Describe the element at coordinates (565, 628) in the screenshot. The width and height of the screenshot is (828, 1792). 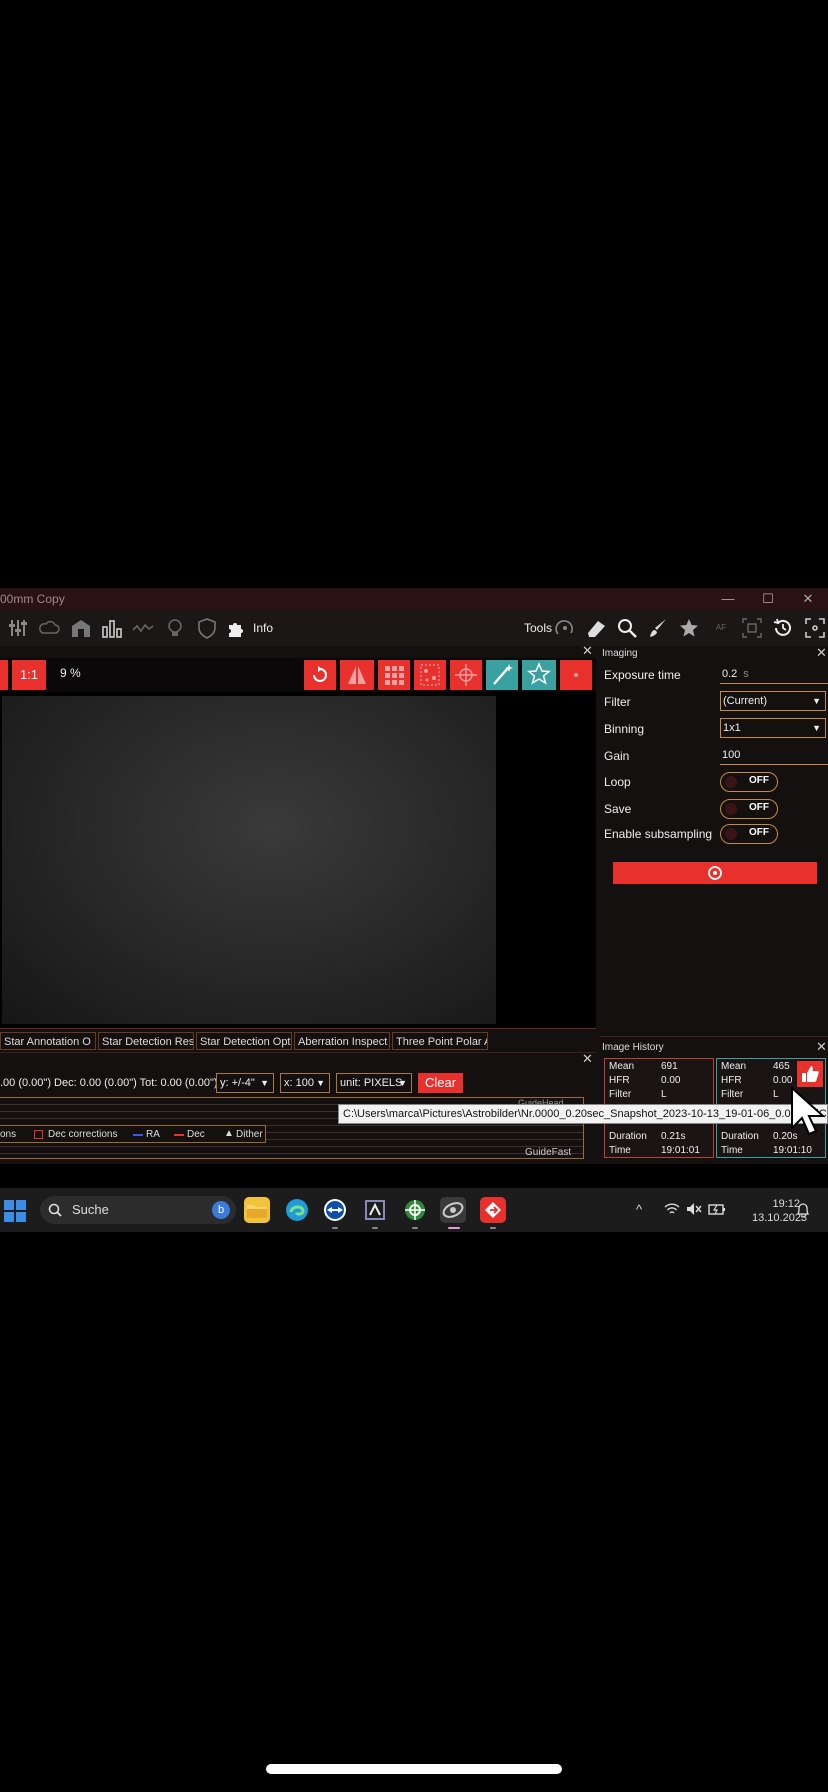
I see `polar-align-icon` at that location.